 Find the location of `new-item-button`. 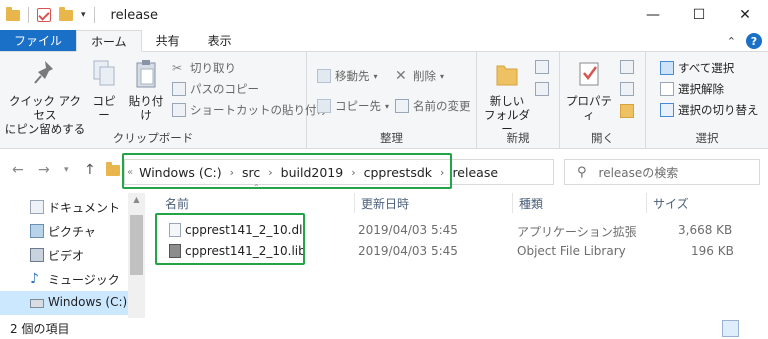

new-item-button is located at coordinates (542, 67).